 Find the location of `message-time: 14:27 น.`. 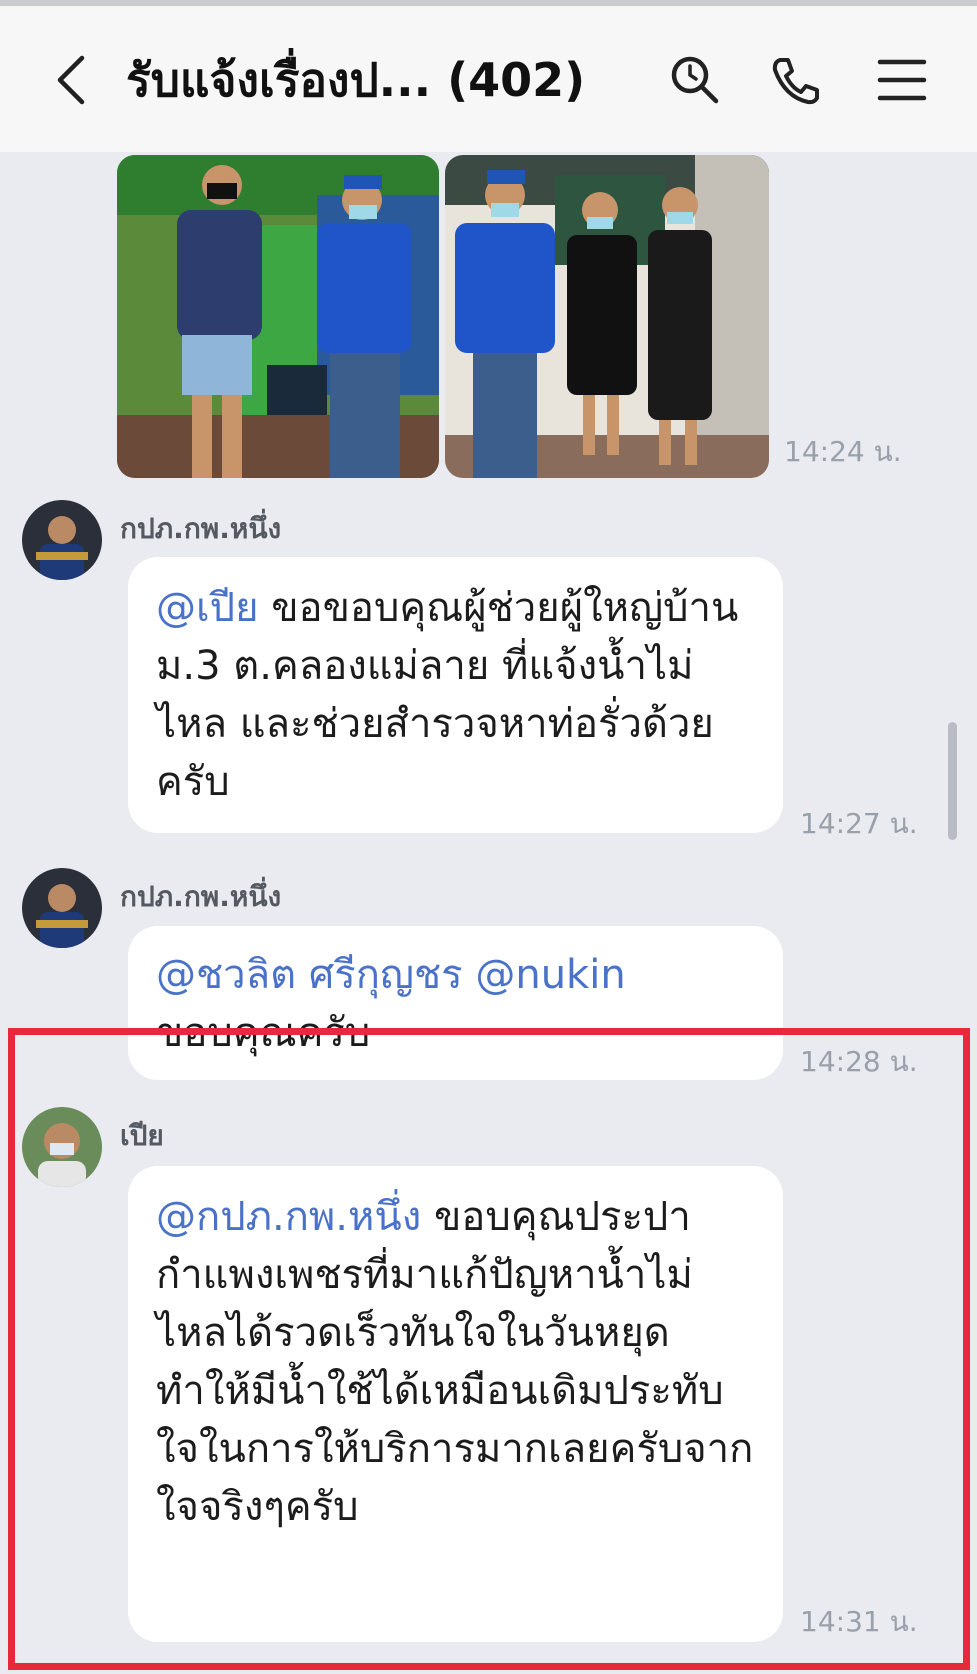

message-time: 14:27 น. is located at coordinates (859, 823).